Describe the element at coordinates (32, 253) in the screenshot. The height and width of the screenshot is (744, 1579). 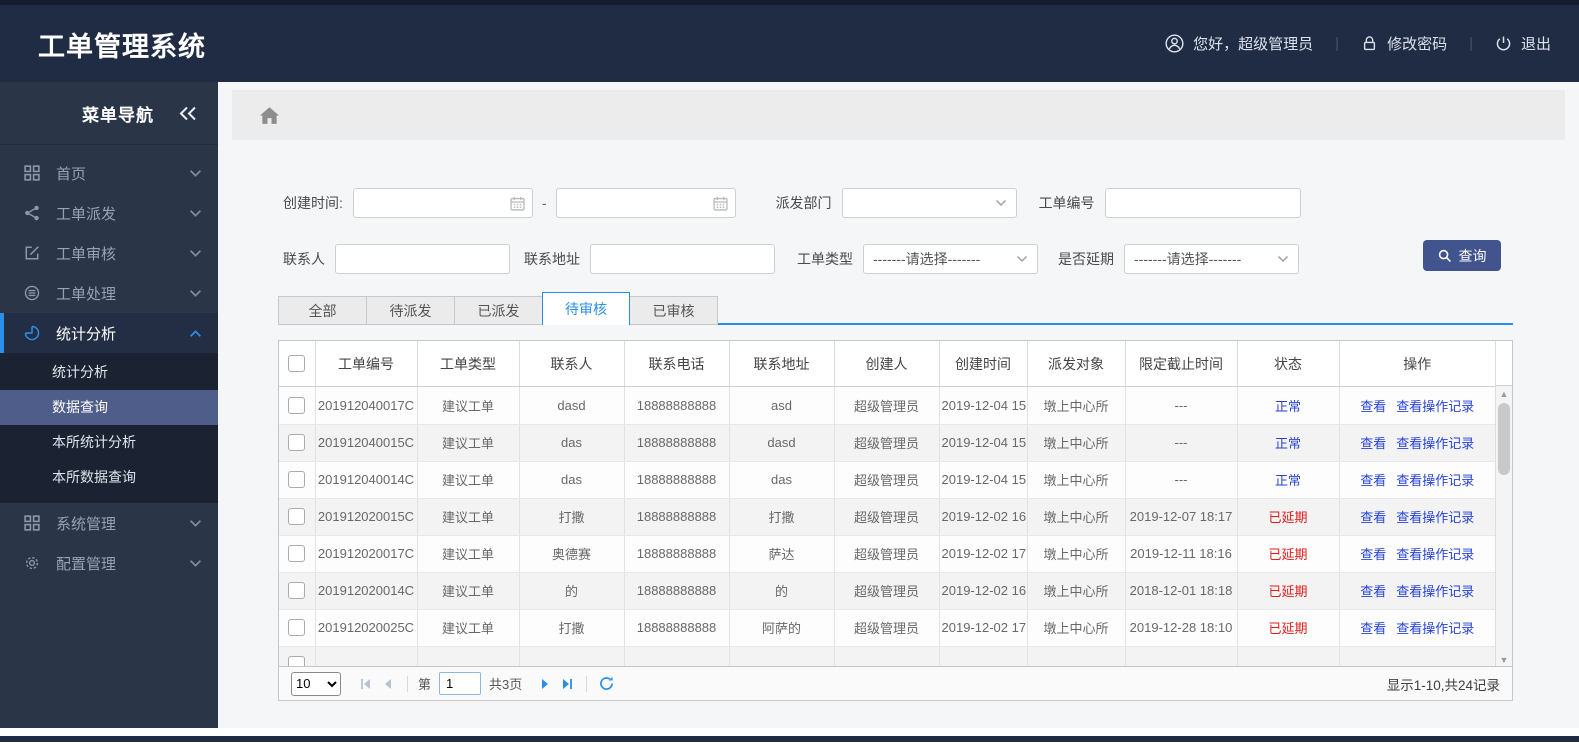
I see `edit-icon` at that location.